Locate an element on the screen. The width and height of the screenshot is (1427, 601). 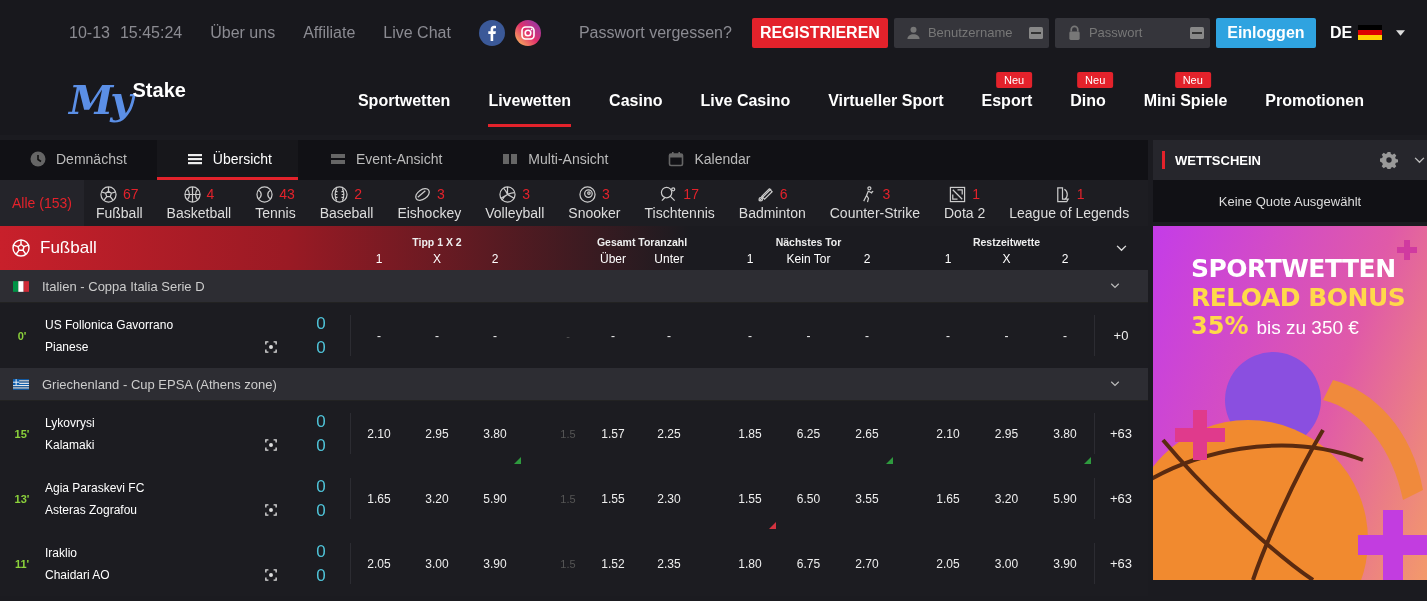
sport-filter: 3 Snooker is located at coordinates (594, 203).